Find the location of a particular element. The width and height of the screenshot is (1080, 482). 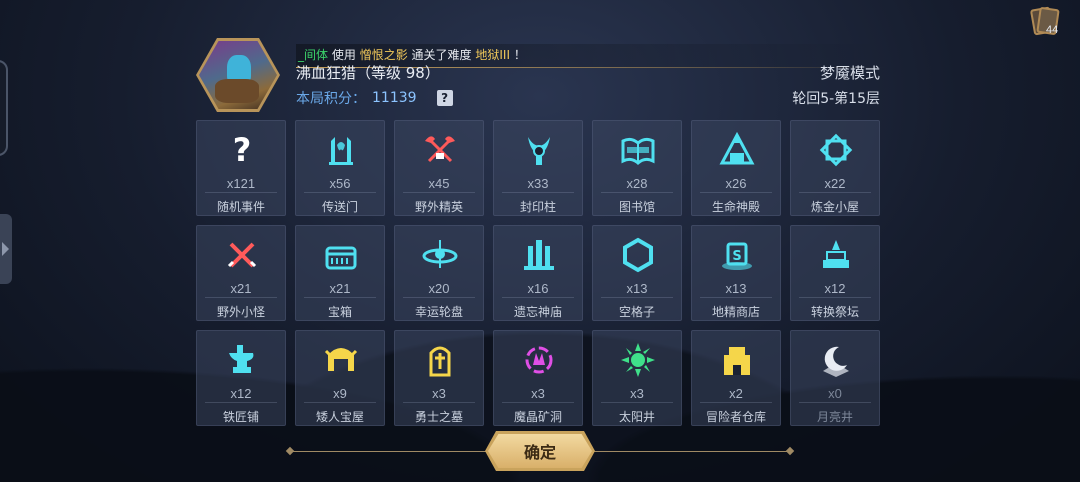

event-cell: x22 炼金小屋 is located at coordinates (835, 168).